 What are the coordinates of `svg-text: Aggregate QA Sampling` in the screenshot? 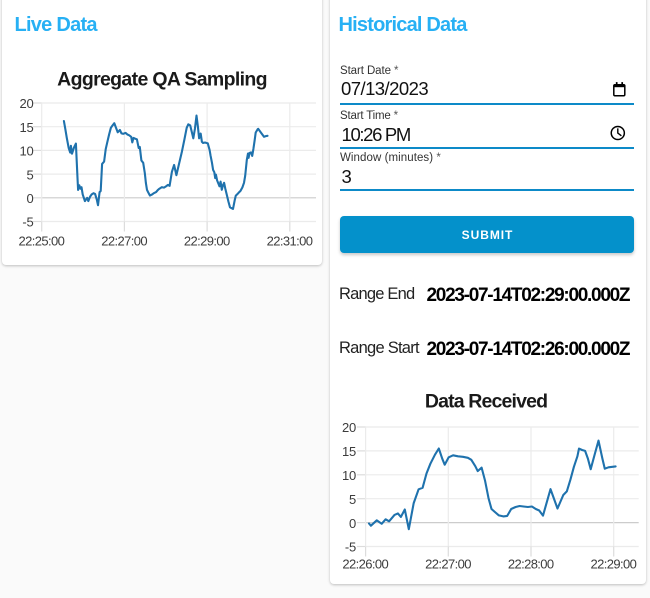 It's located at (162, 80).